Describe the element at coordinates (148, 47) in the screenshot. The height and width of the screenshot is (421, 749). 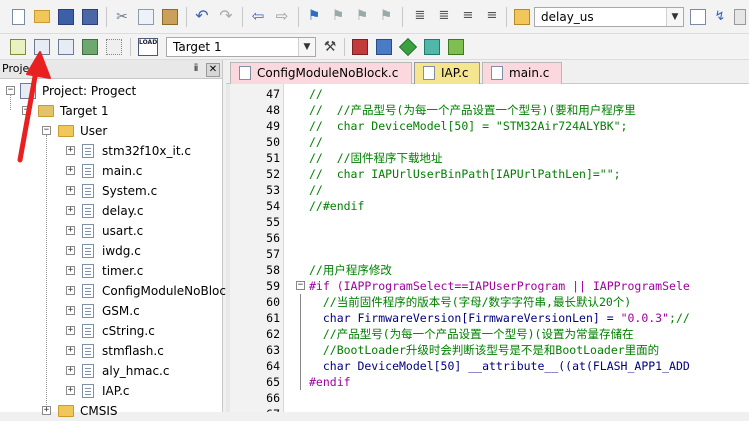
I see `download-icon: LOAD` at that location.